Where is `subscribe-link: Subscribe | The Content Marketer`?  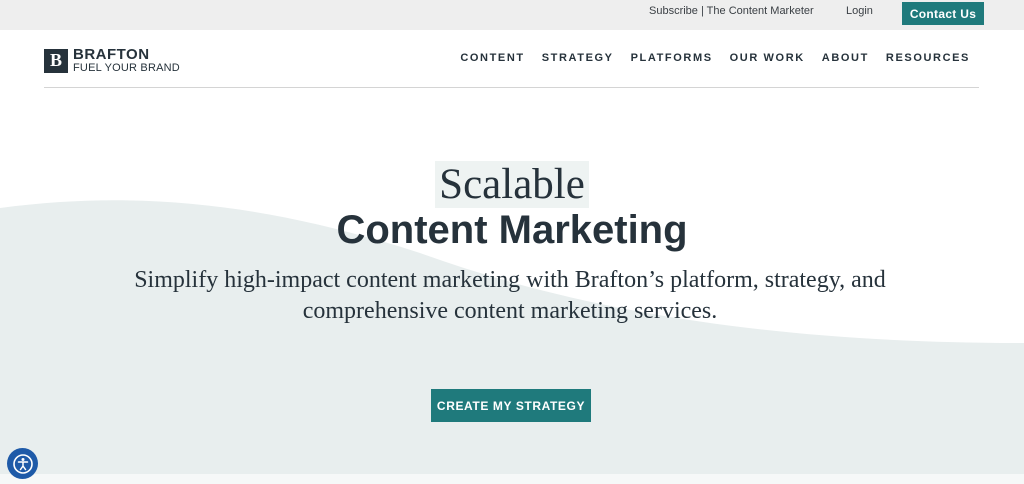 subscribe-link: Subscribe | The Content Marketer is located at coordinates (731, 11).